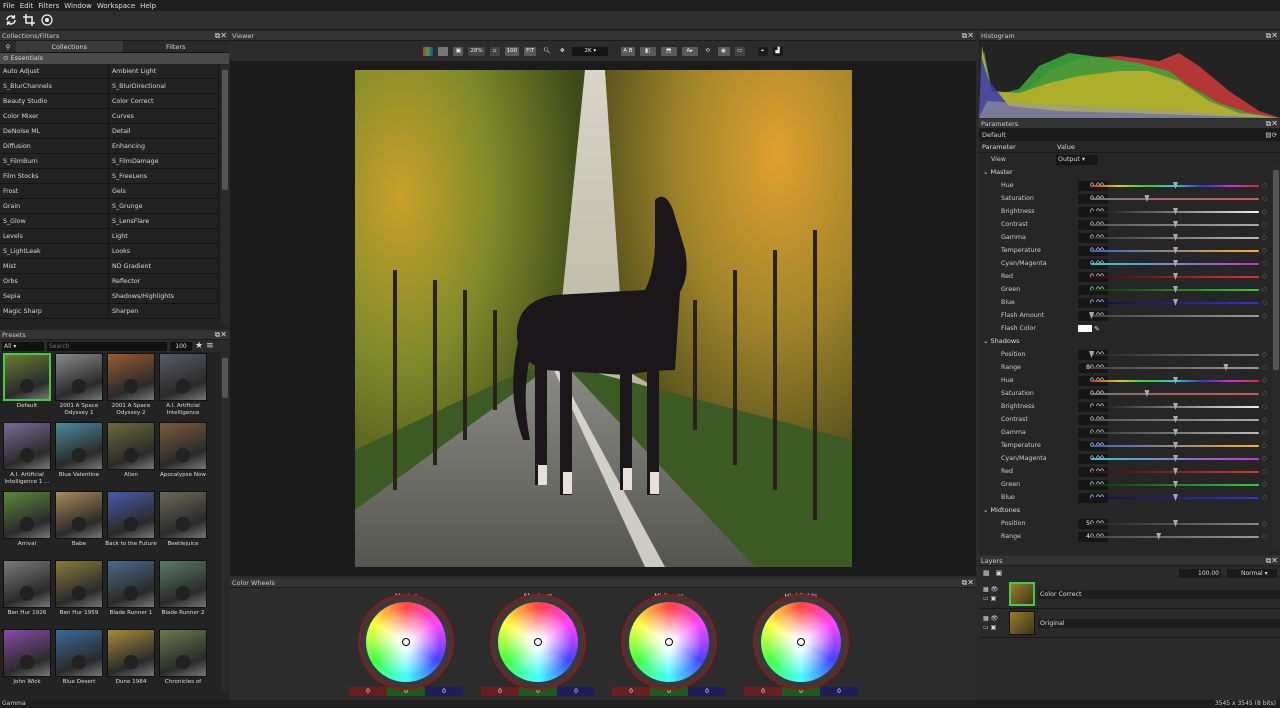 This screenshot has height=708, width=1280. What do you see at coordinates (54, 236) in the screenshot?
I see `filter-item: Levels` at bounding box center [54, 236].